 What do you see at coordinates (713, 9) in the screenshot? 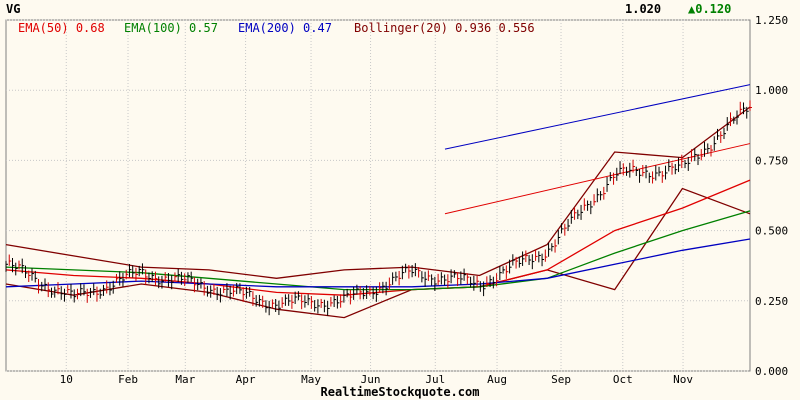
I see `price-change-value: 0.120` at bounding box center [713, 9].